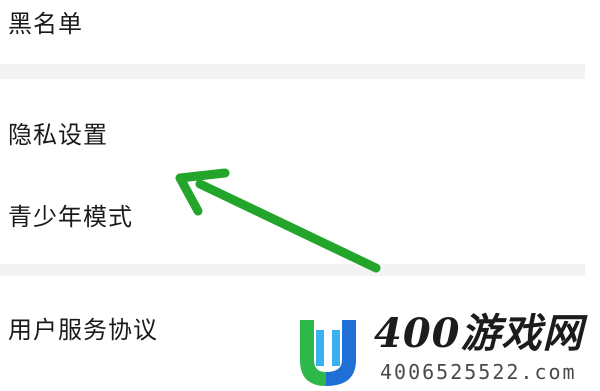 This screenshot has width=600, height=391. What do you see at coordinates (70, 217) in the screenshot?
I see `settings-item-label: 青少年模式` at bounding box center [70, 217].